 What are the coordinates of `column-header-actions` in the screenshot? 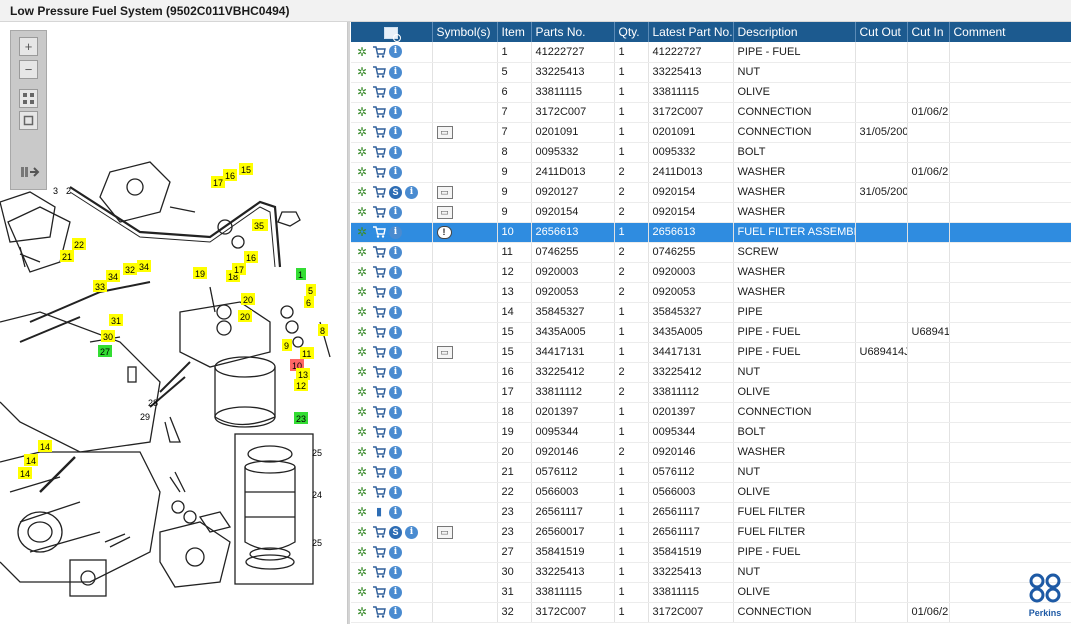 It's located at (392, 32).